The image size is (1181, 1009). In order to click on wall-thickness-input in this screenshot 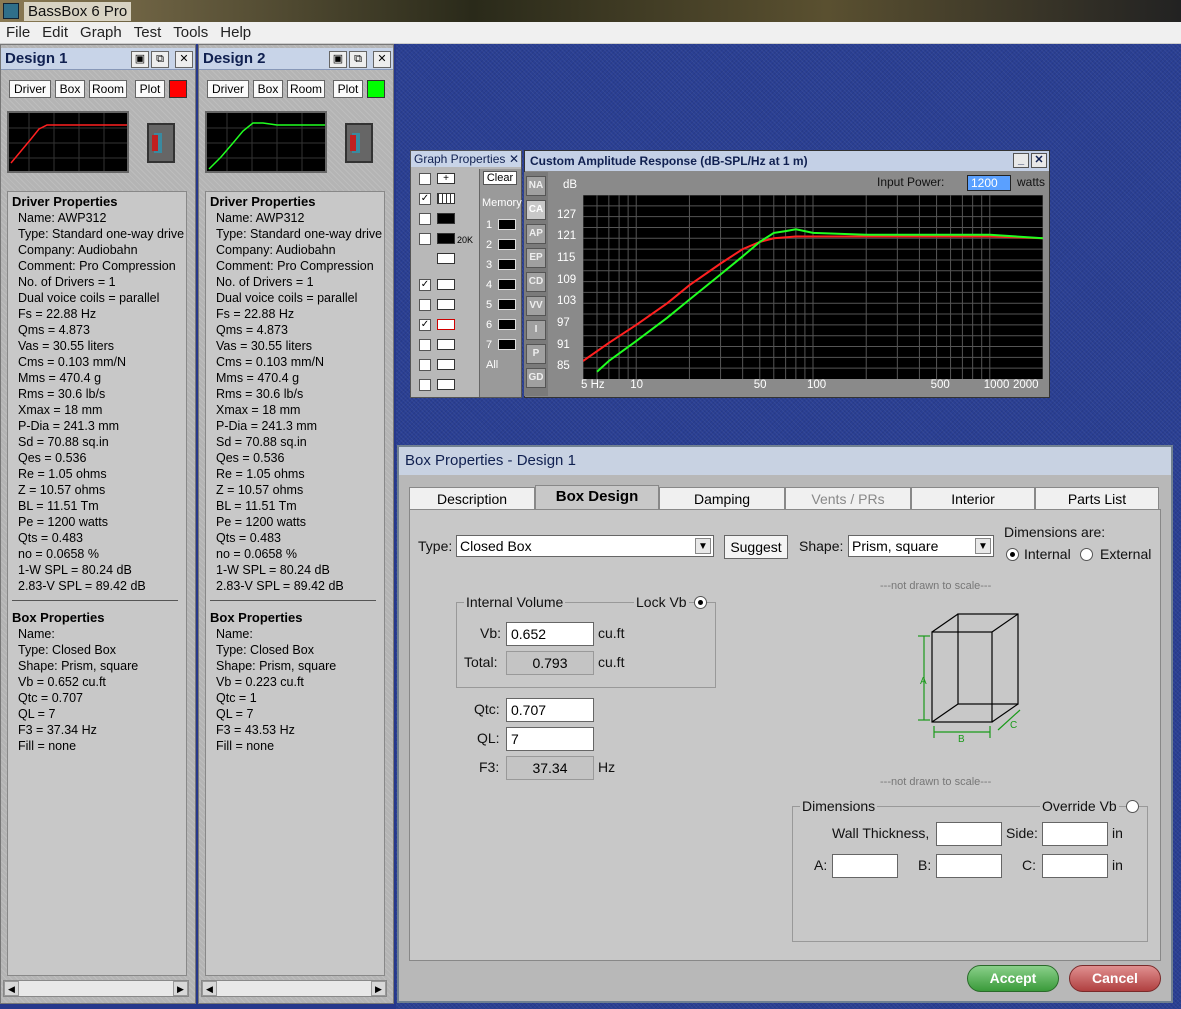, I will do `click(969, 834)`.